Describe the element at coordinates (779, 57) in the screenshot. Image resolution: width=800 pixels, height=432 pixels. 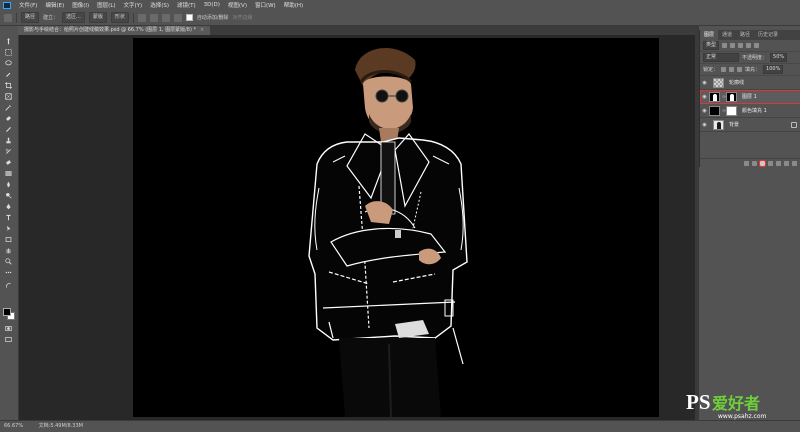
I see `opacity-input: 50%` at that location.